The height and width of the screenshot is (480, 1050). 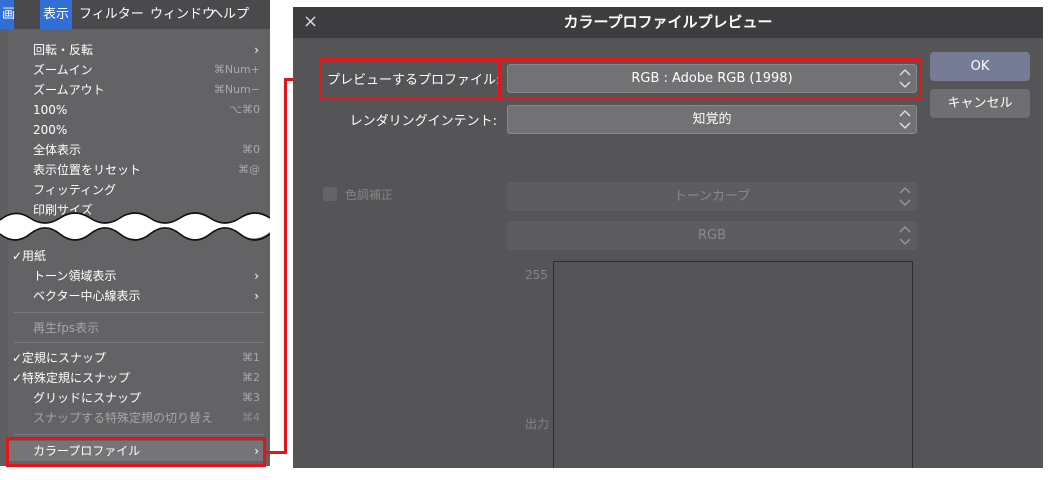 I want to click on highlight-frame-profile-label, so click(x=410, y=79).